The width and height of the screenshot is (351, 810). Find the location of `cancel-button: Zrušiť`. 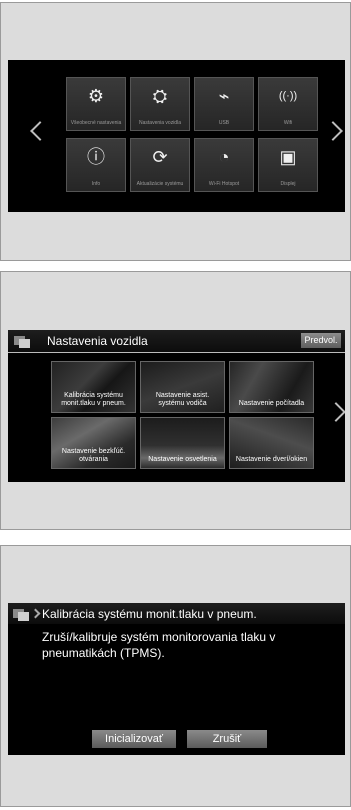

cancel-button: Zrušiť is located at coordinates (227, 739).